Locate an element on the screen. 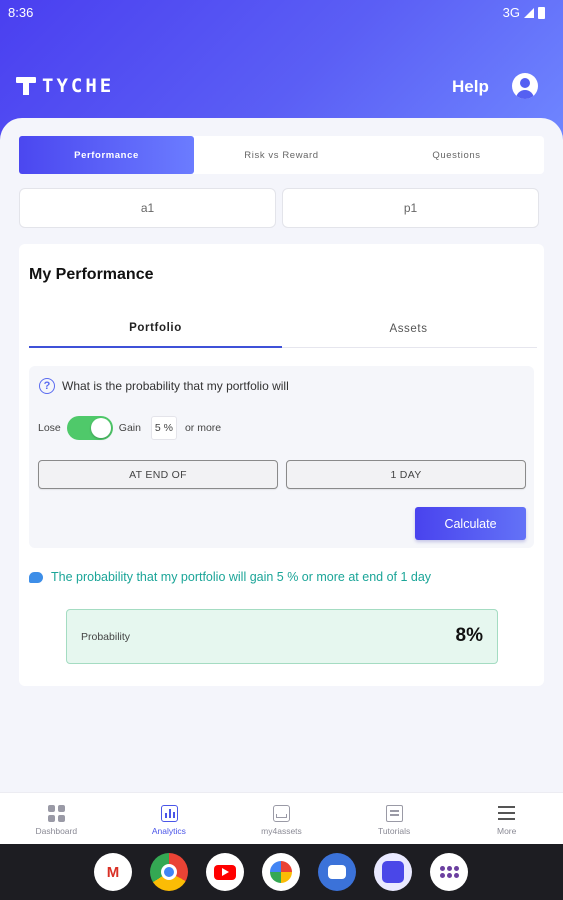 This screenshot has width=563, height=900. signal-icon is located at coordinates (529, 12).